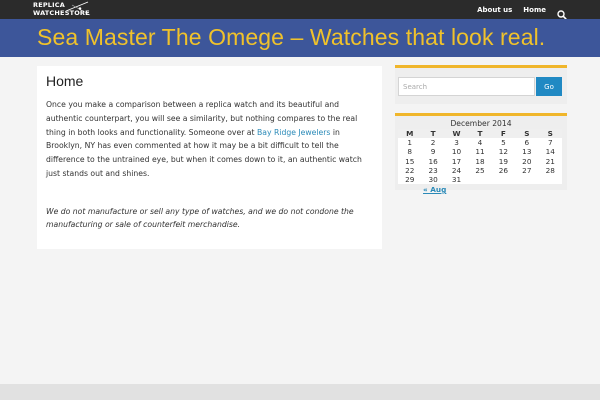  I want to click on calendar-day-cell: 27, so click(527, 170).